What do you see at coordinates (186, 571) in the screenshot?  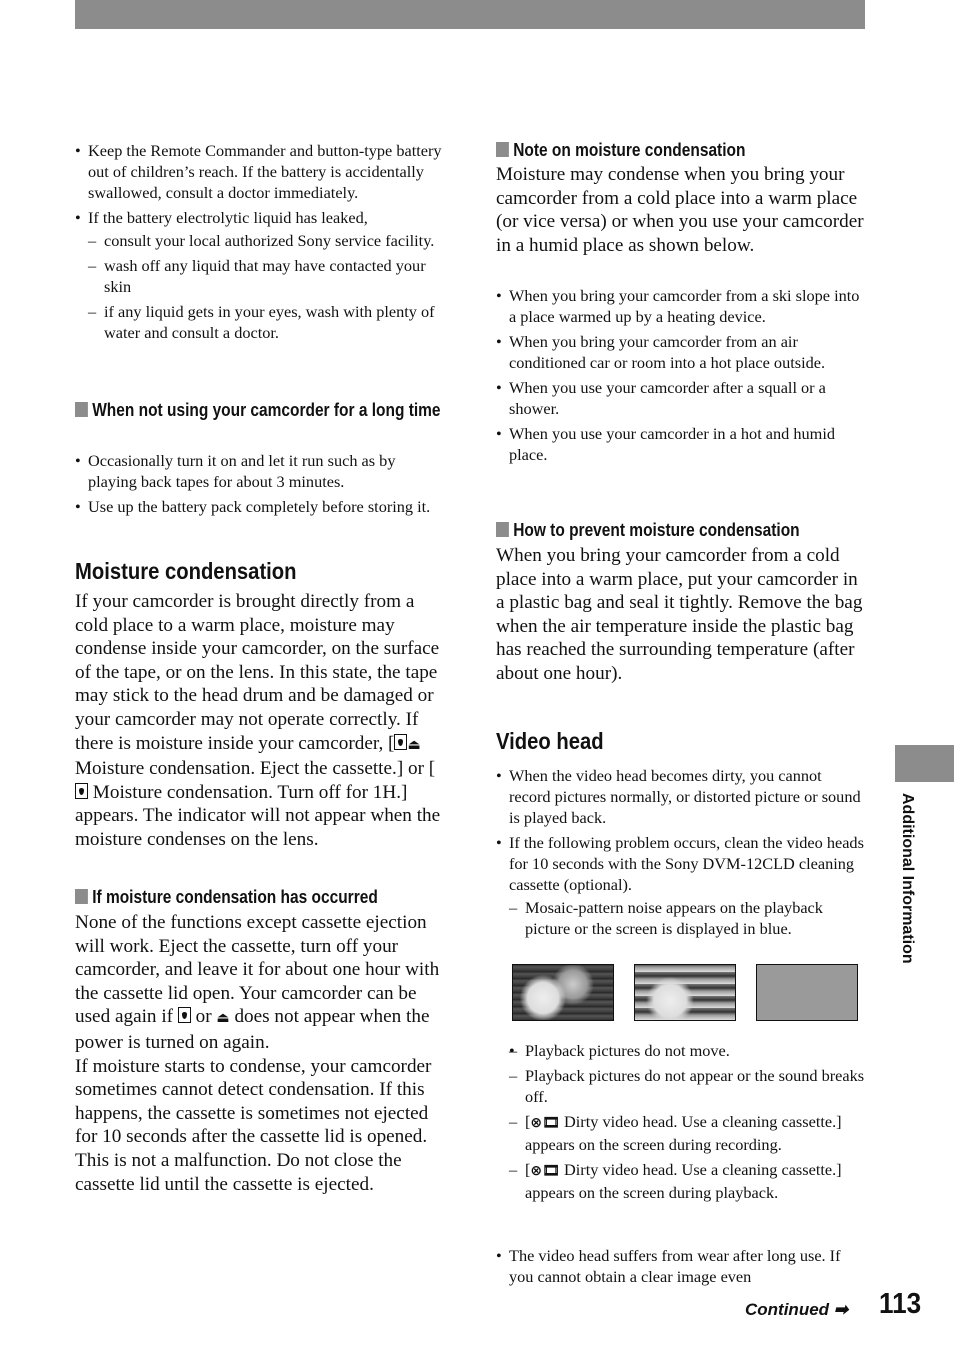 I see `heading-moisture-condensation: Moisture condensation` at bounding box center [186, 571].